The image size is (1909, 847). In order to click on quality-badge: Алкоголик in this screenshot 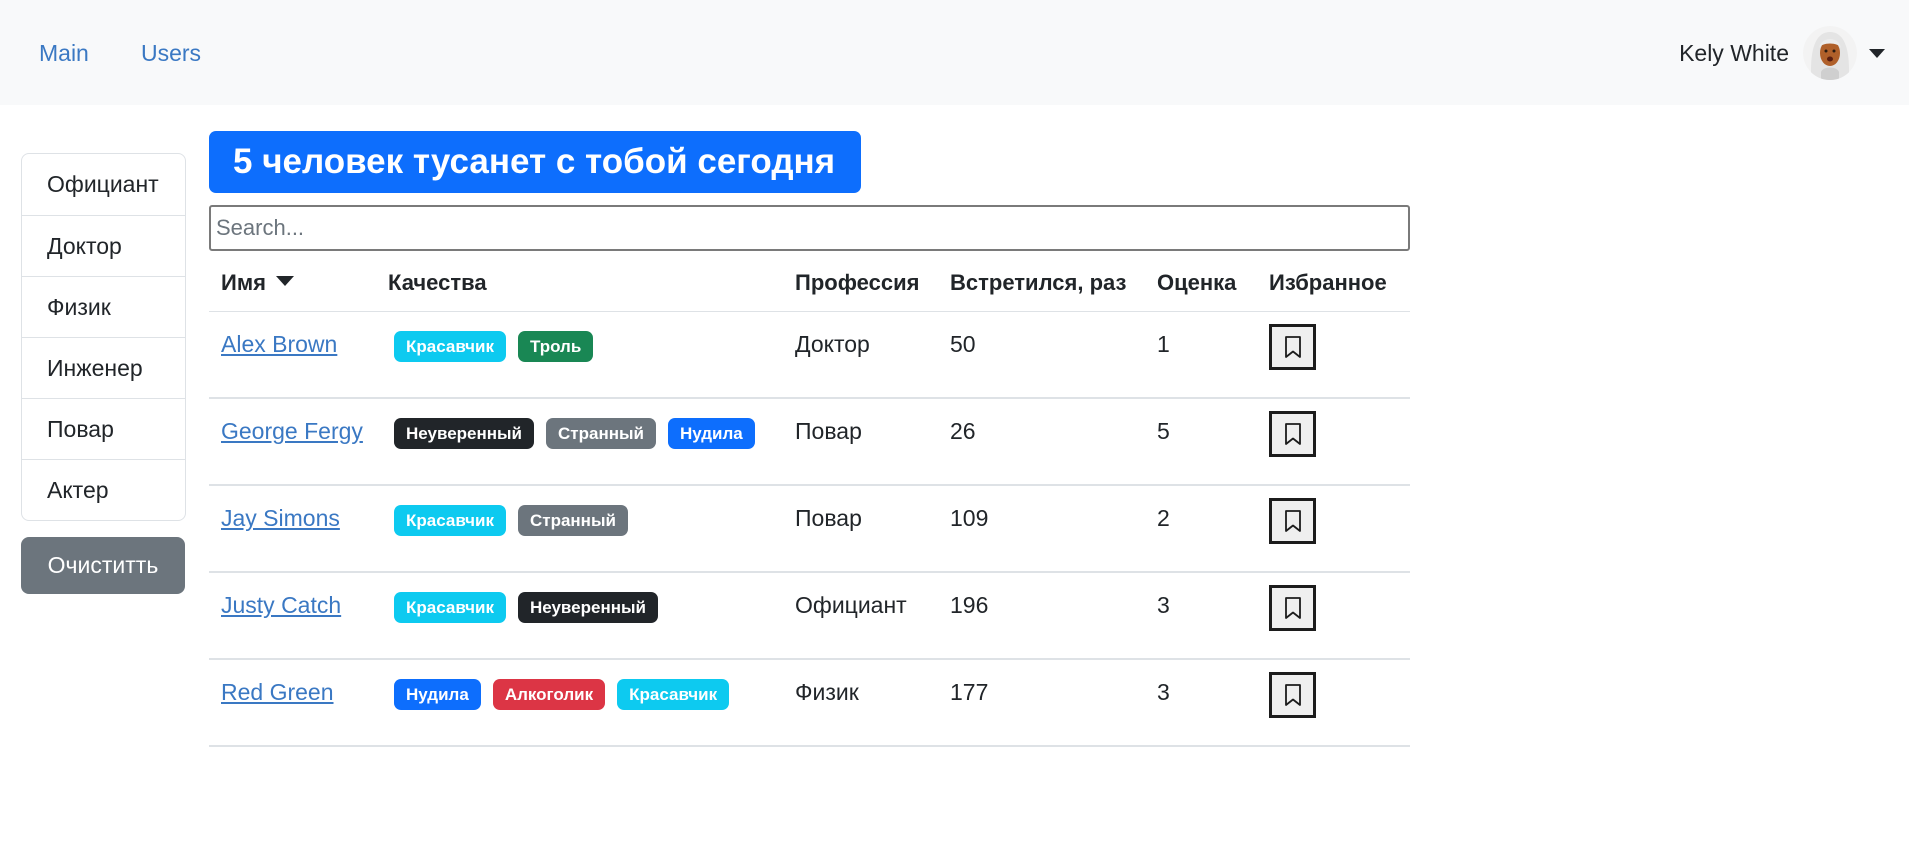, I will do `click(549, 694)`.